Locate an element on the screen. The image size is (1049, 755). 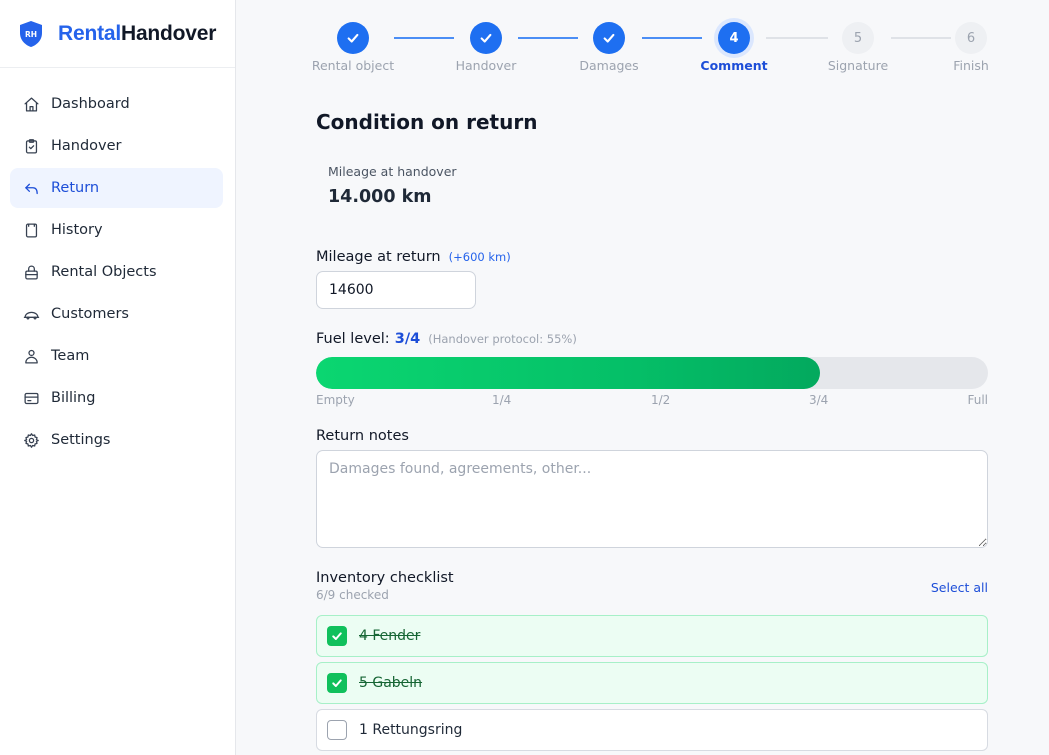
fuel-slider-fill is located at coordinates (568, 373).